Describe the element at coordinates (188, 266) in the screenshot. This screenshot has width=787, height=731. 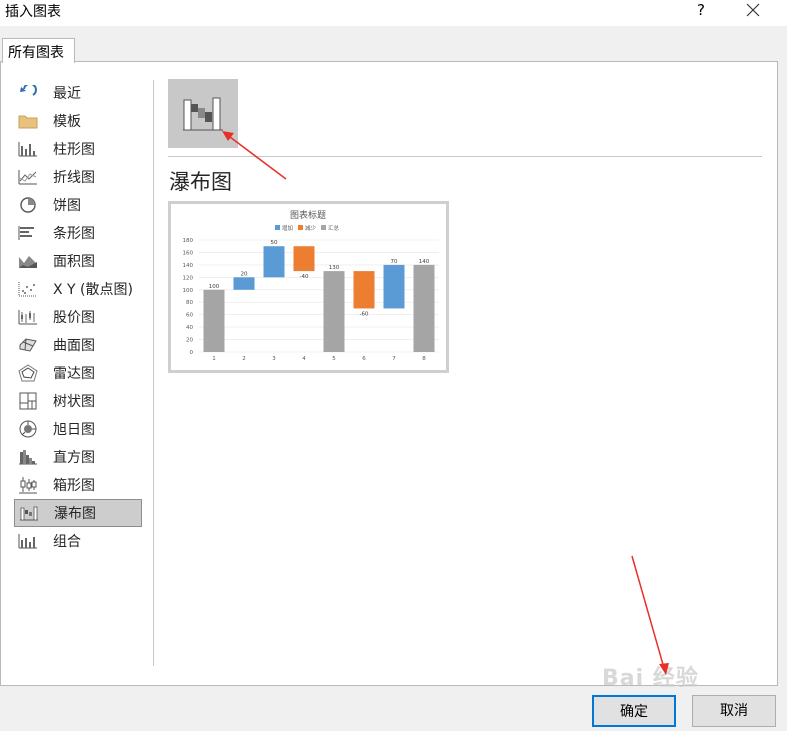
I see `y-tick-label: 140` at that location.